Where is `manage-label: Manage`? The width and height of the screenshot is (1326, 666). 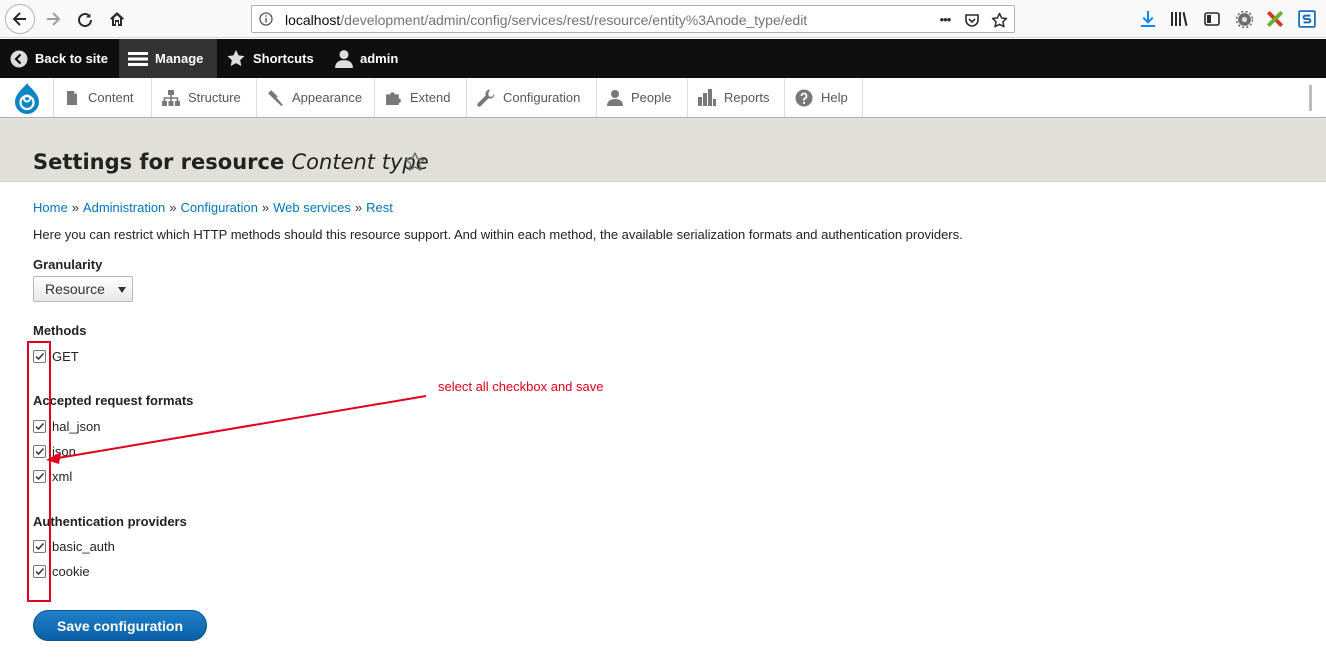 manage-label: Manage is located at coordinates (179, 58).